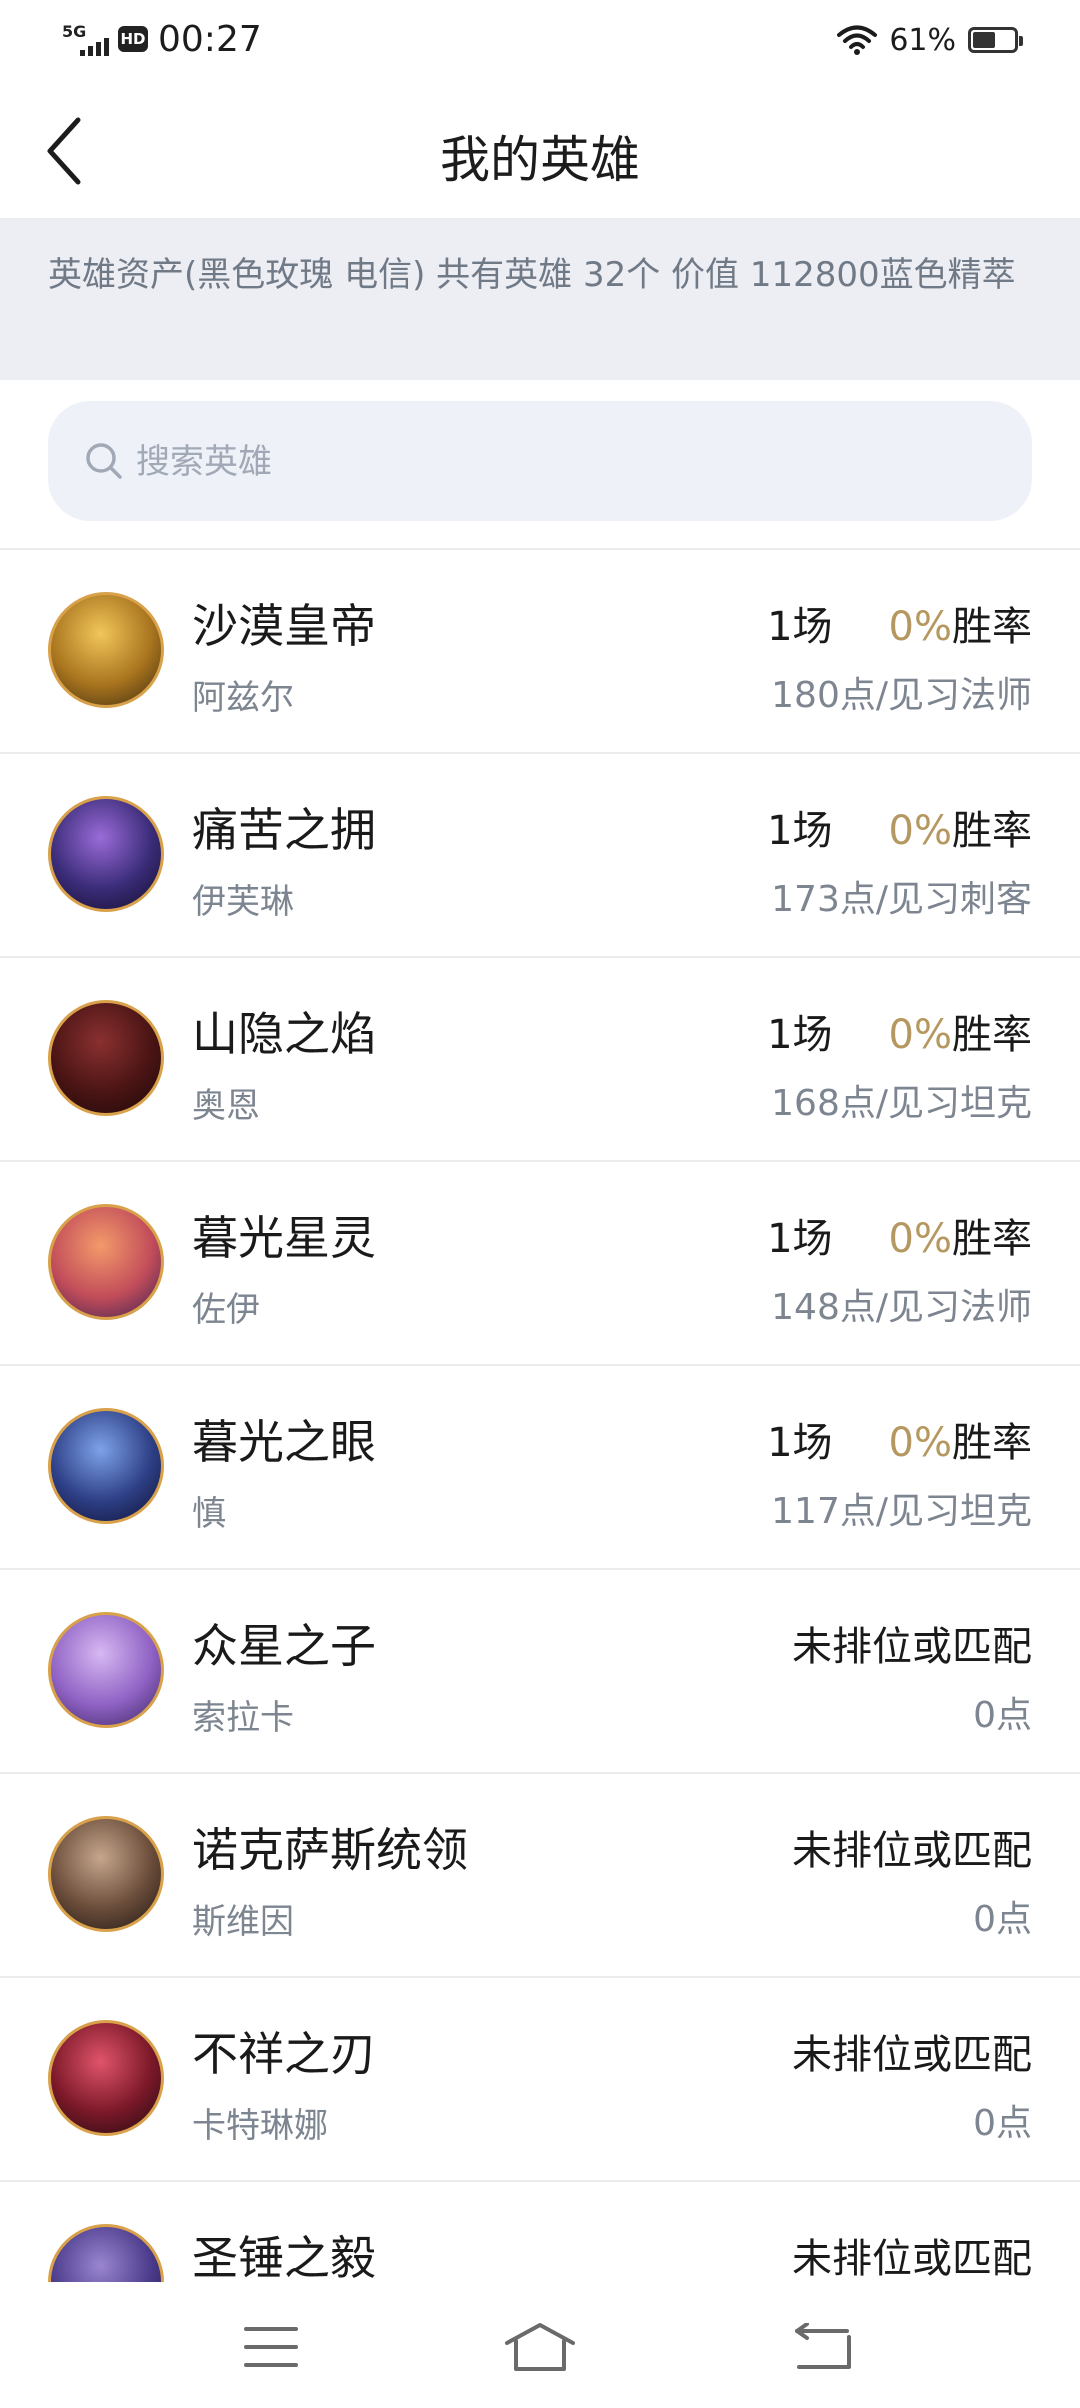  What do you see at coordinates (243, 698) in the screenshot?
I see `hero-subtitle: 阿兹尔` at bounding box center [243, 698].